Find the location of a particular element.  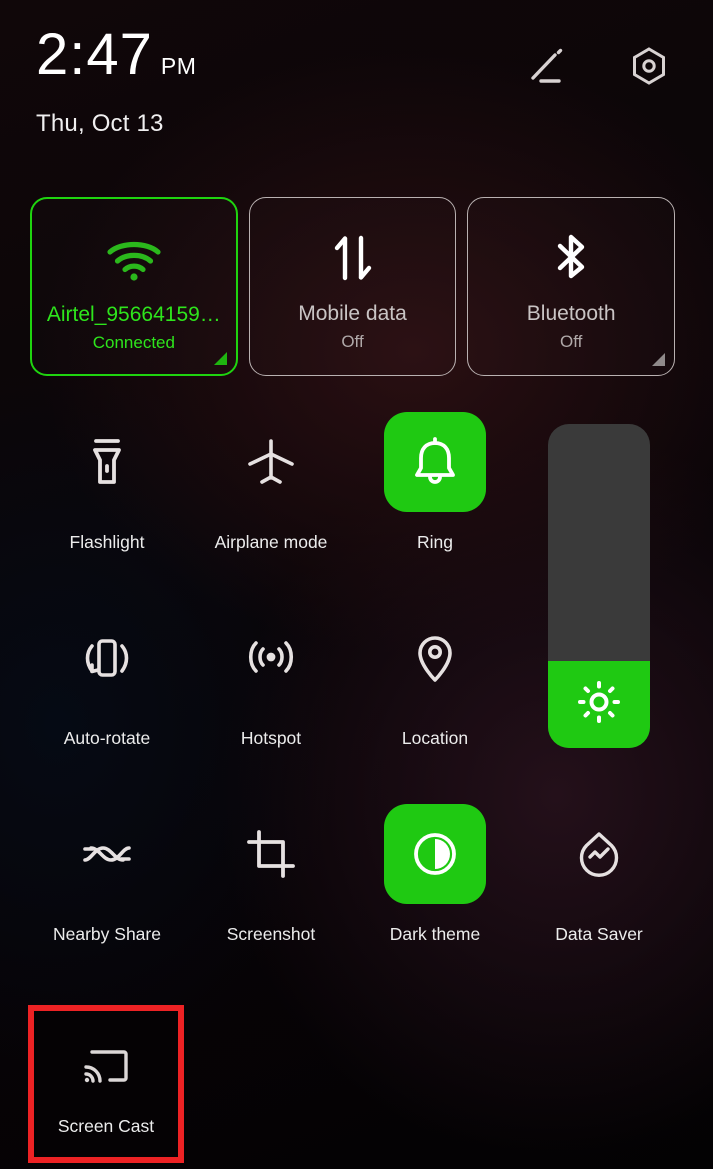

clock: 2:47 PM is located at coordinates (116, 55).